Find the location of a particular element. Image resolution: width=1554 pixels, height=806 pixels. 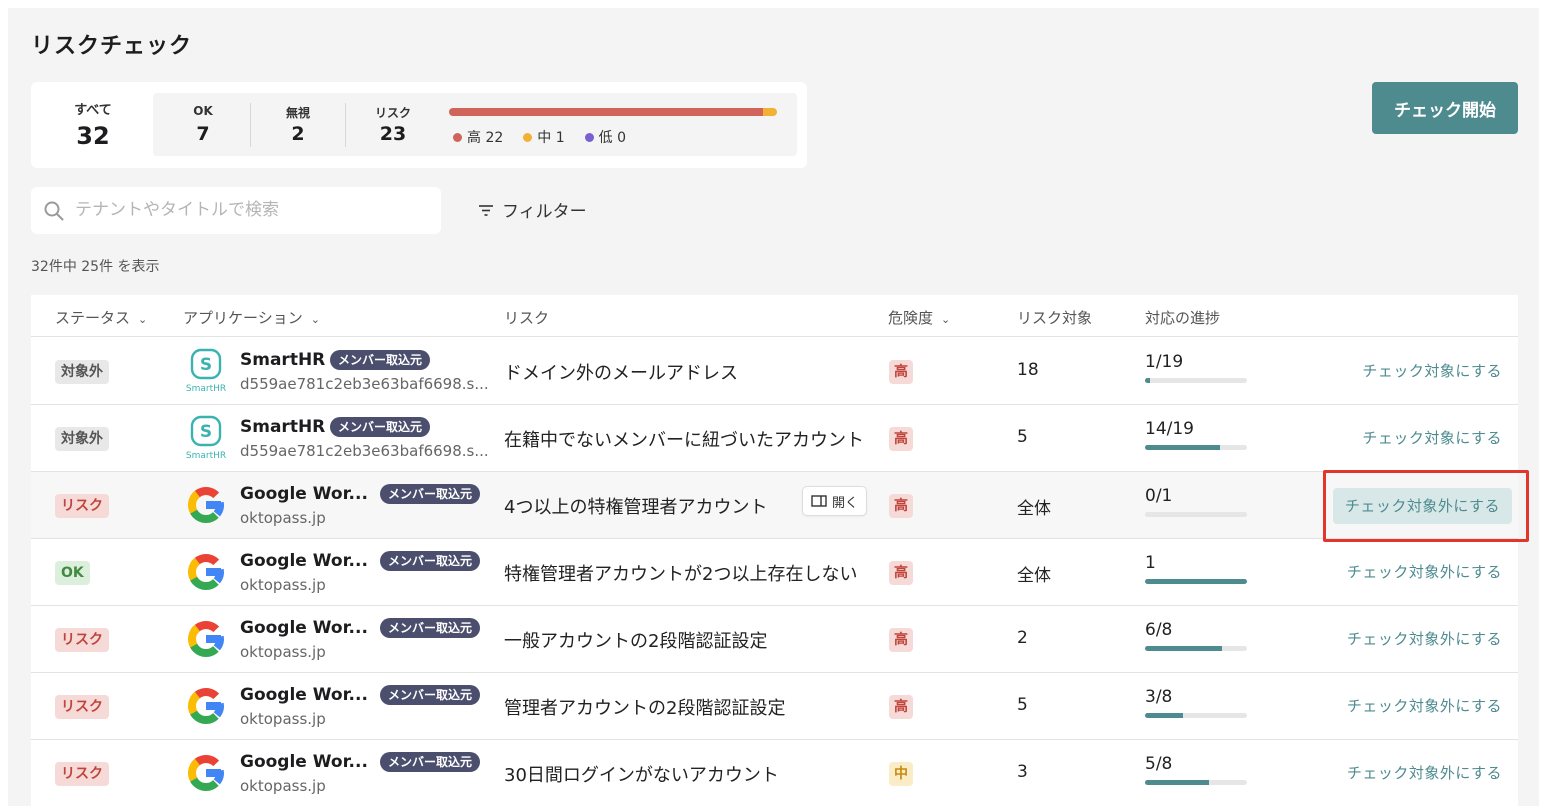

risk-title: ドメイン外のメールアドレス is located at coordinates (621, 372).